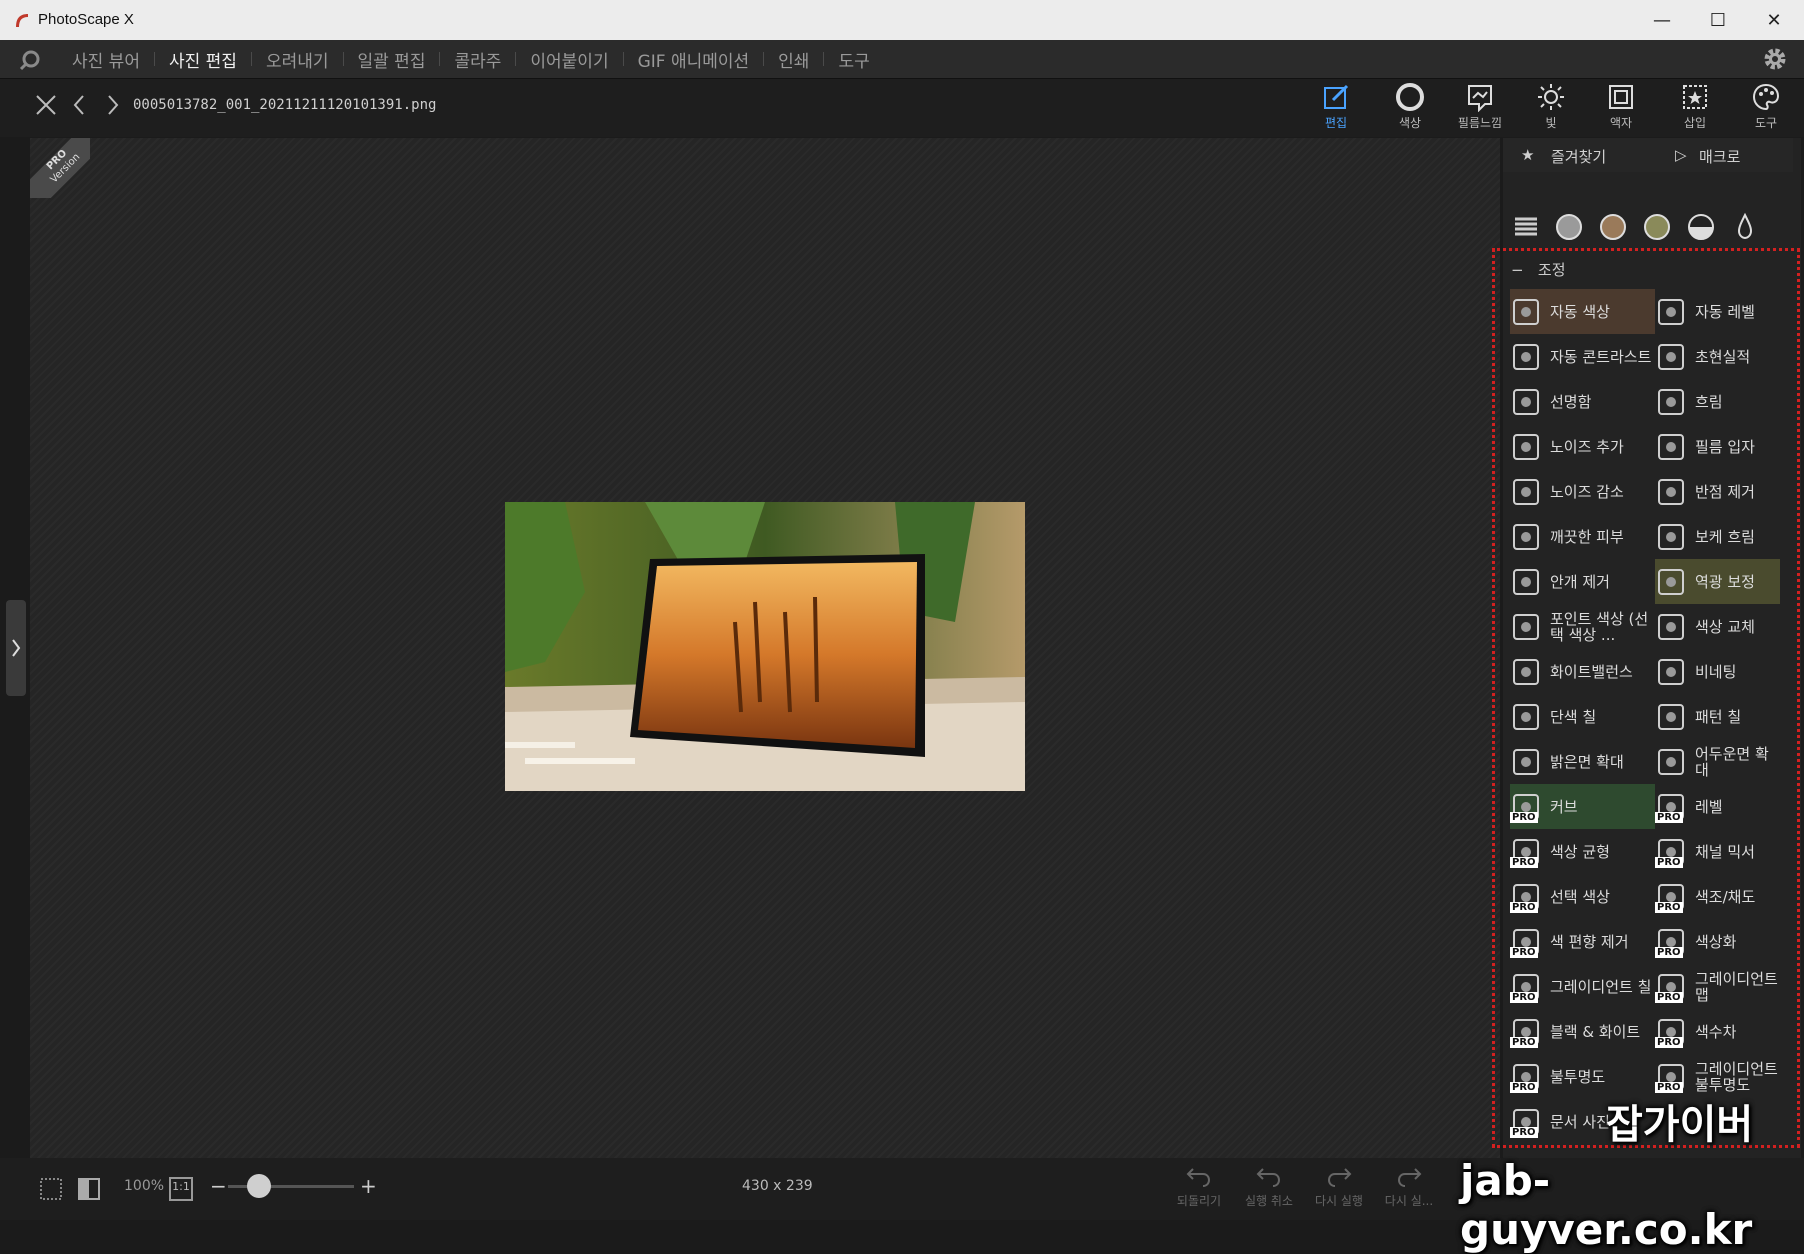  What do you see at coordinates (1582, 311) in the screenshot?
I see `adjust-item-0: 자동 색상` at bounding box center [1582, 311].